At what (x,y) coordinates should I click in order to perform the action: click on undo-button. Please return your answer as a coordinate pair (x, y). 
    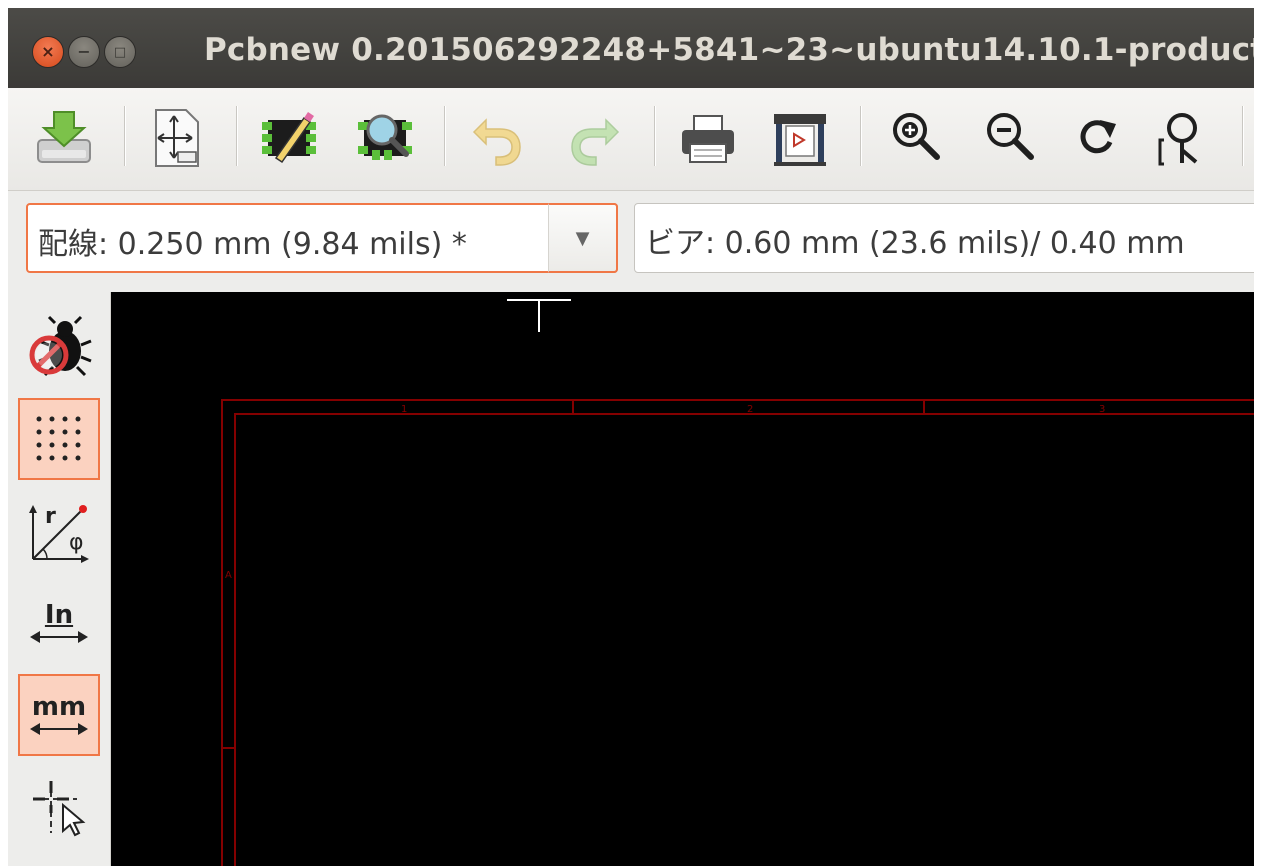
    Looking at the image, I should click on (498, 138).